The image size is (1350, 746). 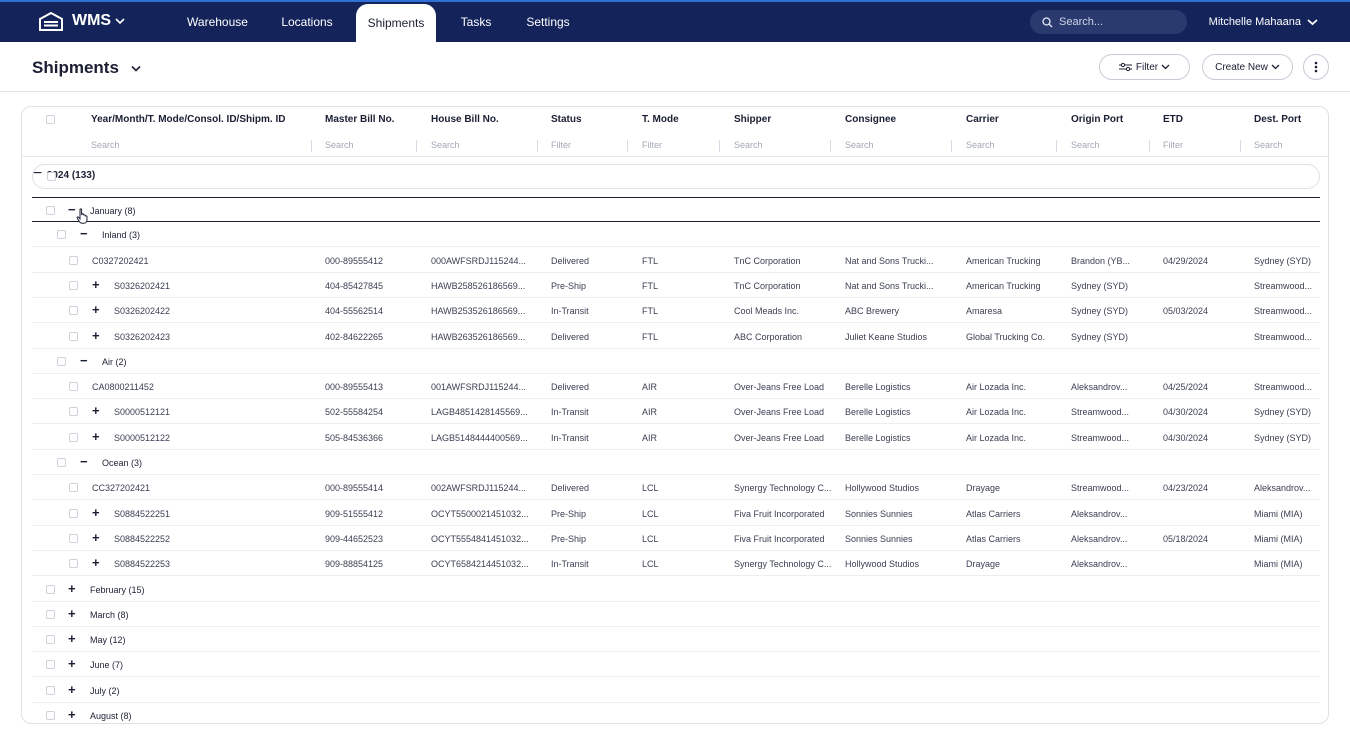 What do you see at coordinates (752, 119) in the screenshot?
I see `column-header-shipper: Shipper` at bounding box center [752, 119].